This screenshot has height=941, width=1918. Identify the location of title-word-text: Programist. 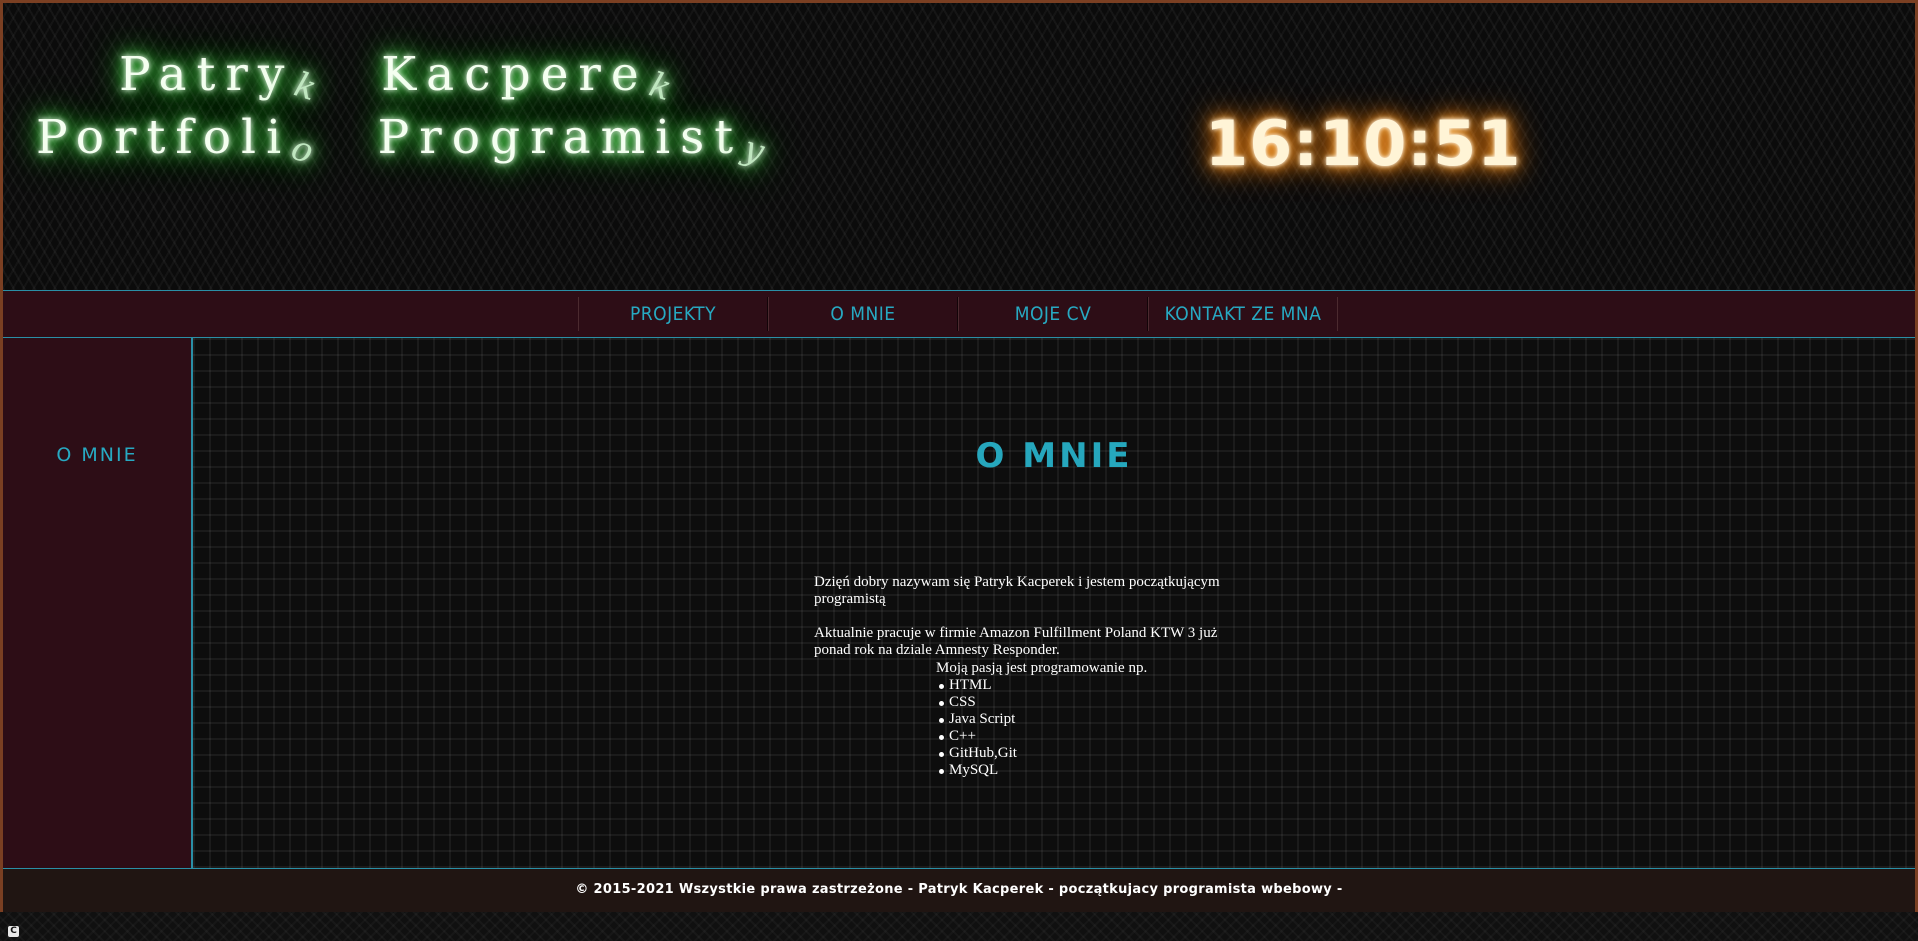
(560, 137).